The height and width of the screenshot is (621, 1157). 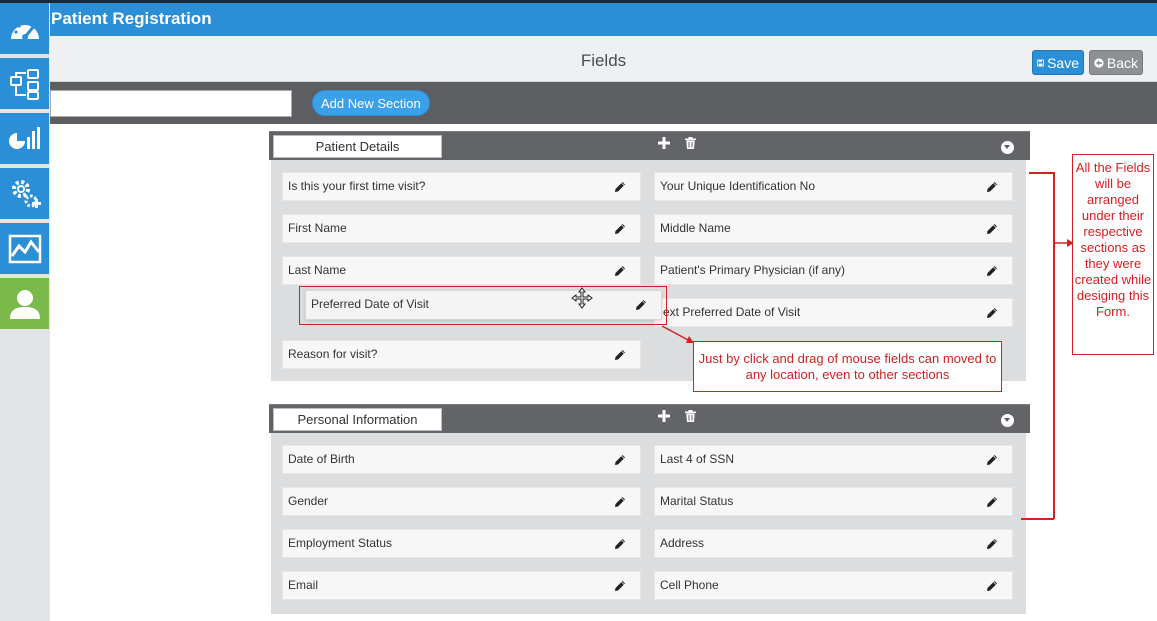 I want to click on field-item: Address, so click(x=833, y=543).